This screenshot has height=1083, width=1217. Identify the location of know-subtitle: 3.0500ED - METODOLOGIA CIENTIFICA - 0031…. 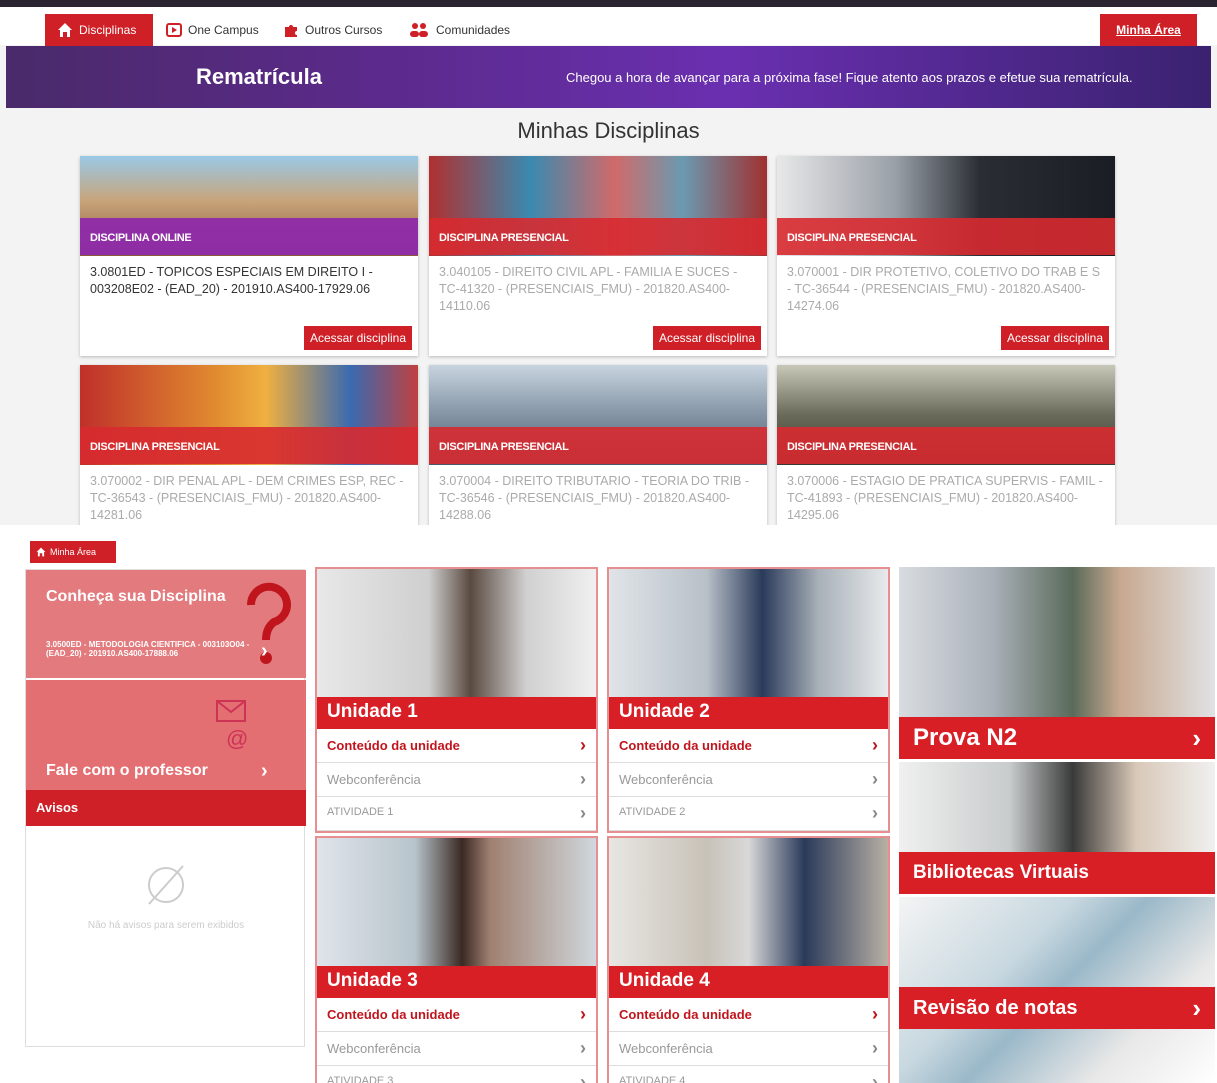
(148, 649).